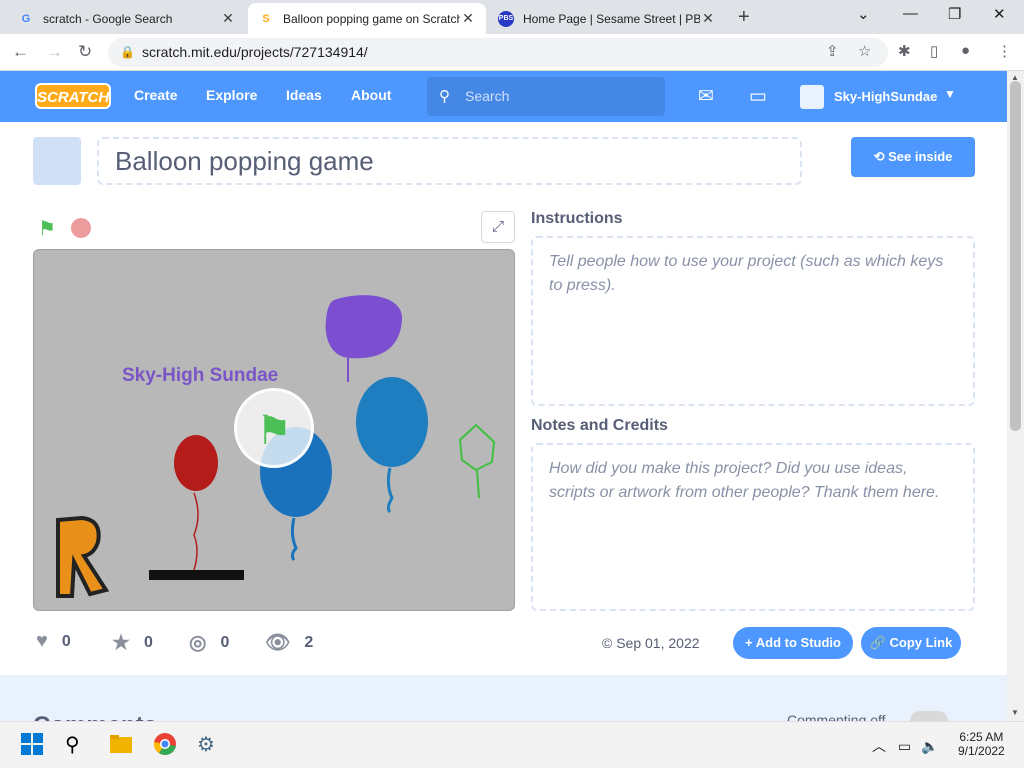 Image resolution: width=1024 pixels, height=768 pixels. Describe the element at coordinates (209, 744) in the screenshot. I see `settings-gear-icon: ⚙` at that location.